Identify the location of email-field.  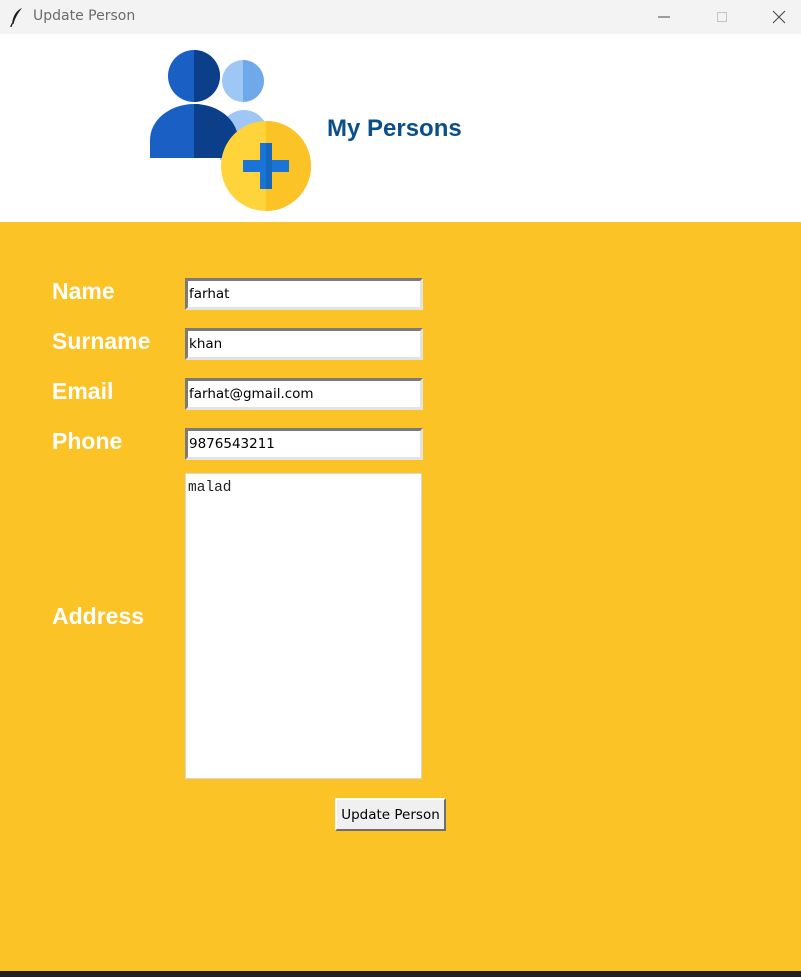
(304, 394).